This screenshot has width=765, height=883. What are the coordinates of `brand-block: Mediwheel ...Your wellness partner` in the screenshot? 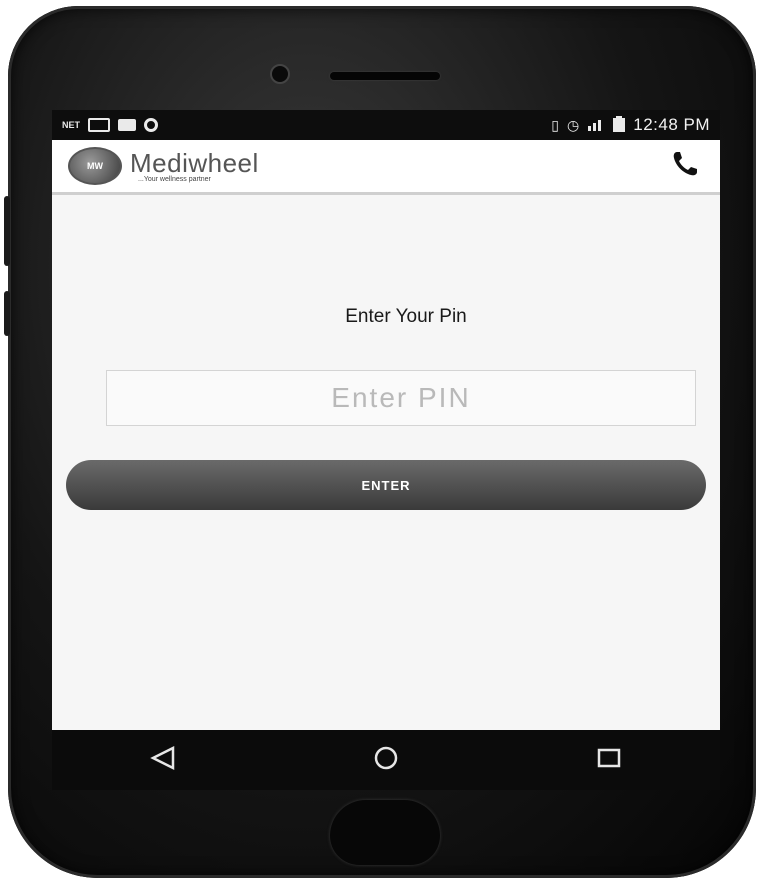 It's located at (194, 166).